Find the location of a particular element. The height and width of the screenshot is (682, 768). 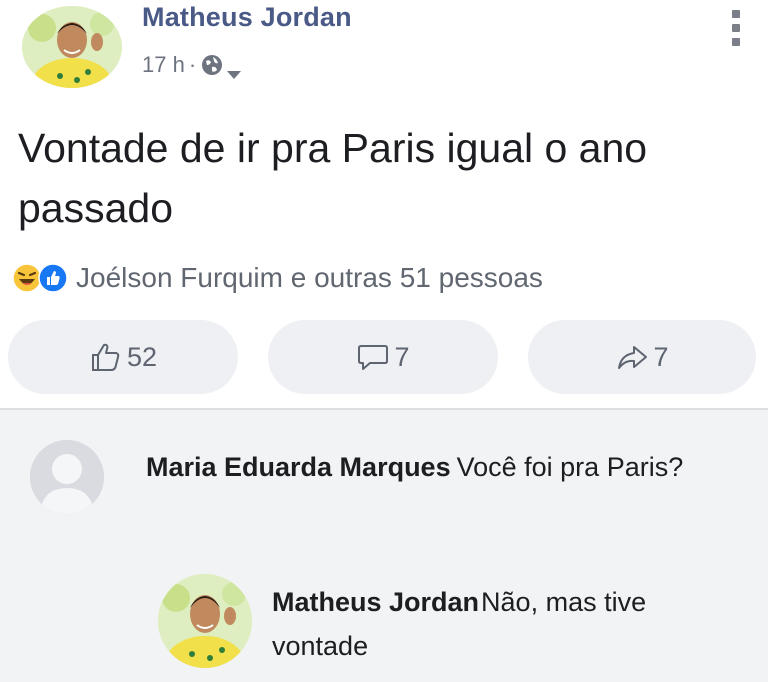

comment-1-author: Maria Eduarda Marques is located at coordinates (298, 467).